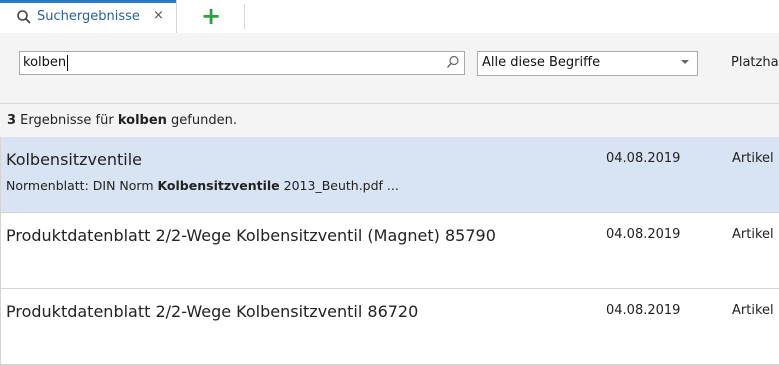 The image size is (779, 365). What do you see at coordinates (12, 120) in the screenshot?
I see `result-count: 3` at bounding box center [12, 120].